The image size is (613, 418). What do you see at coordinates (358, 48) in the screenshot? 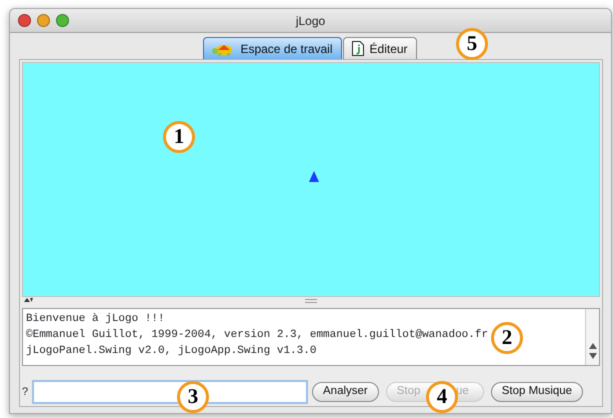
I see `document-icon` at bounding box center [358, 48].